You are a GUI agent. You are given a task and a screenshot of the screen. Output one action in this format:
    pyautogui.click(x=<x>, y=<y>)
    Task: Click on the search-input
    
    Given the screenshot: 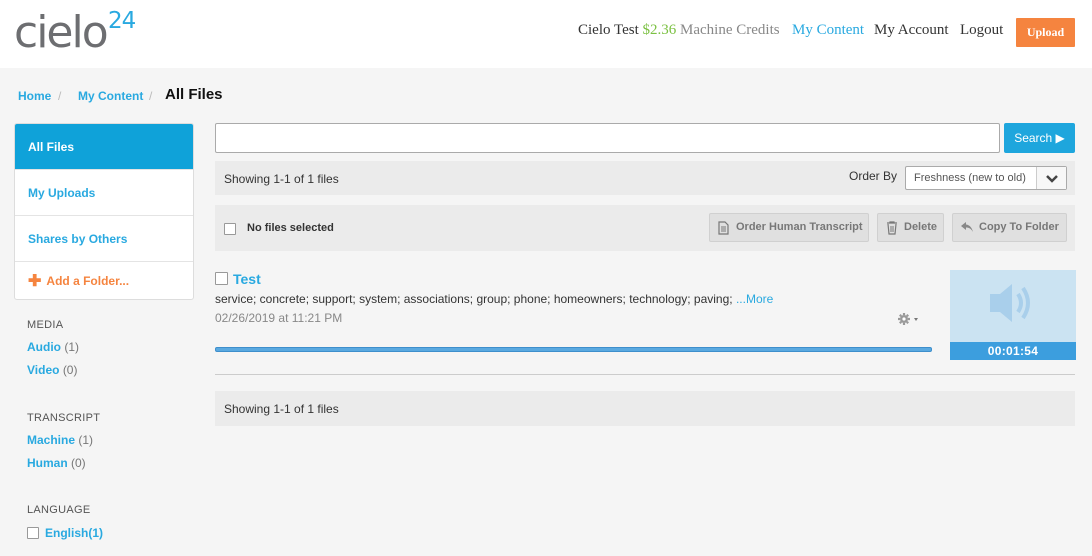 What is the action you would take?
    pyautogui.click(x=607, y=138)
    